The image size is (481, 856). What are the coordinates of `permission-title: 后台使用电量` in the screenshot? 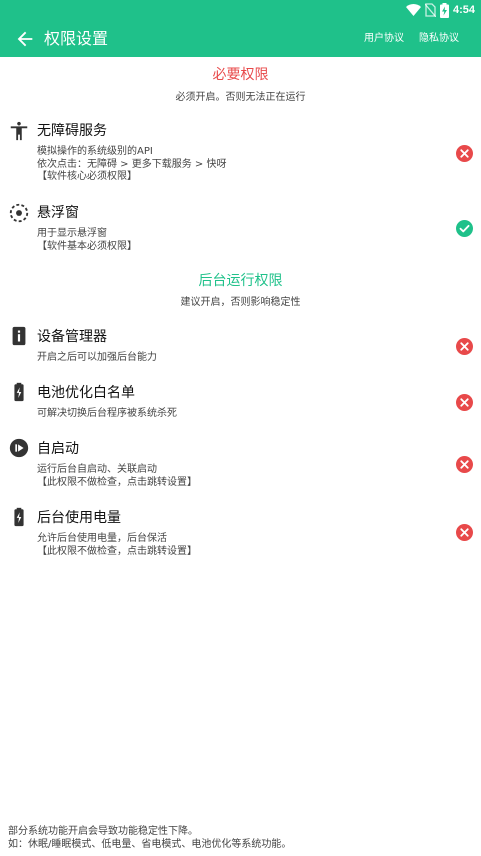 It's located at (79, 518).